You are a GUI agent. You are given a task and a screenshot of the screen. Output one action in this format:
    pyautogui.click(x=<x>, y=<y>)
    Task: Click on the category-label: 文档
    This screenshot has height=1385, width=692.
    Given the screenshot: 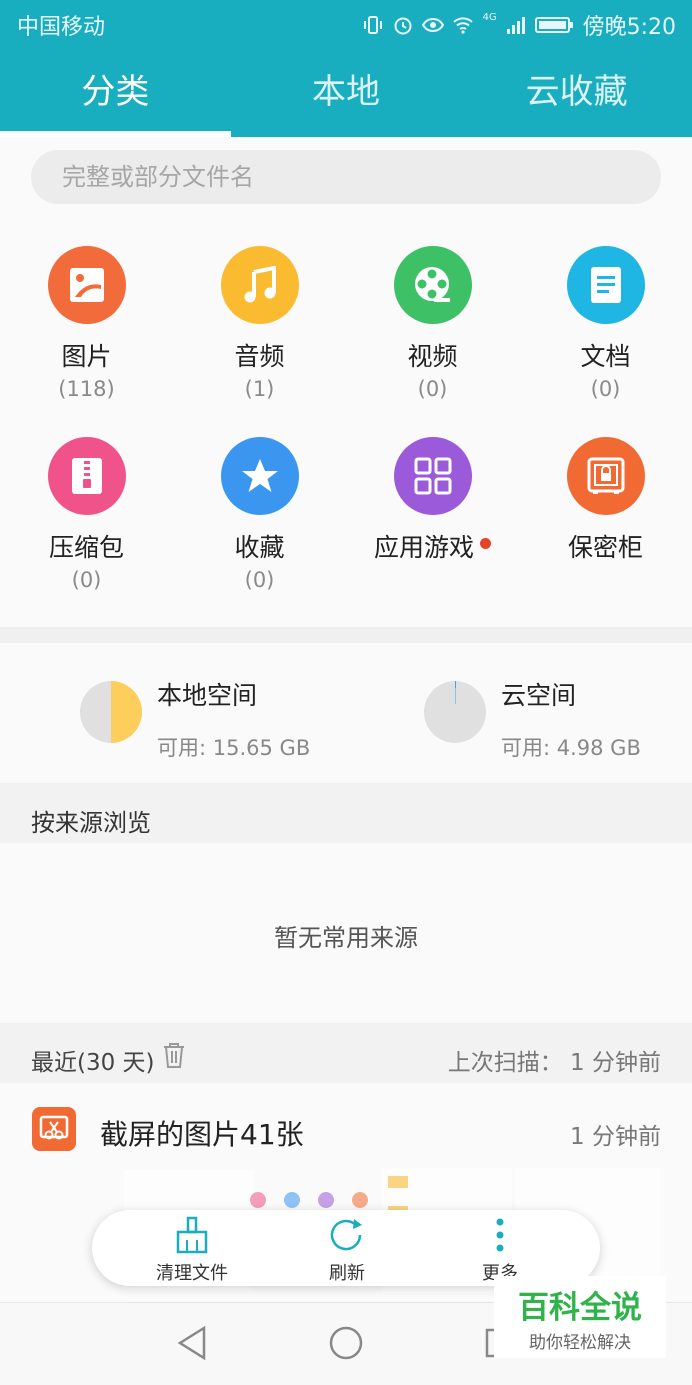 What is the action you would take?
    pyautogui.click(x=605, y=356)
    